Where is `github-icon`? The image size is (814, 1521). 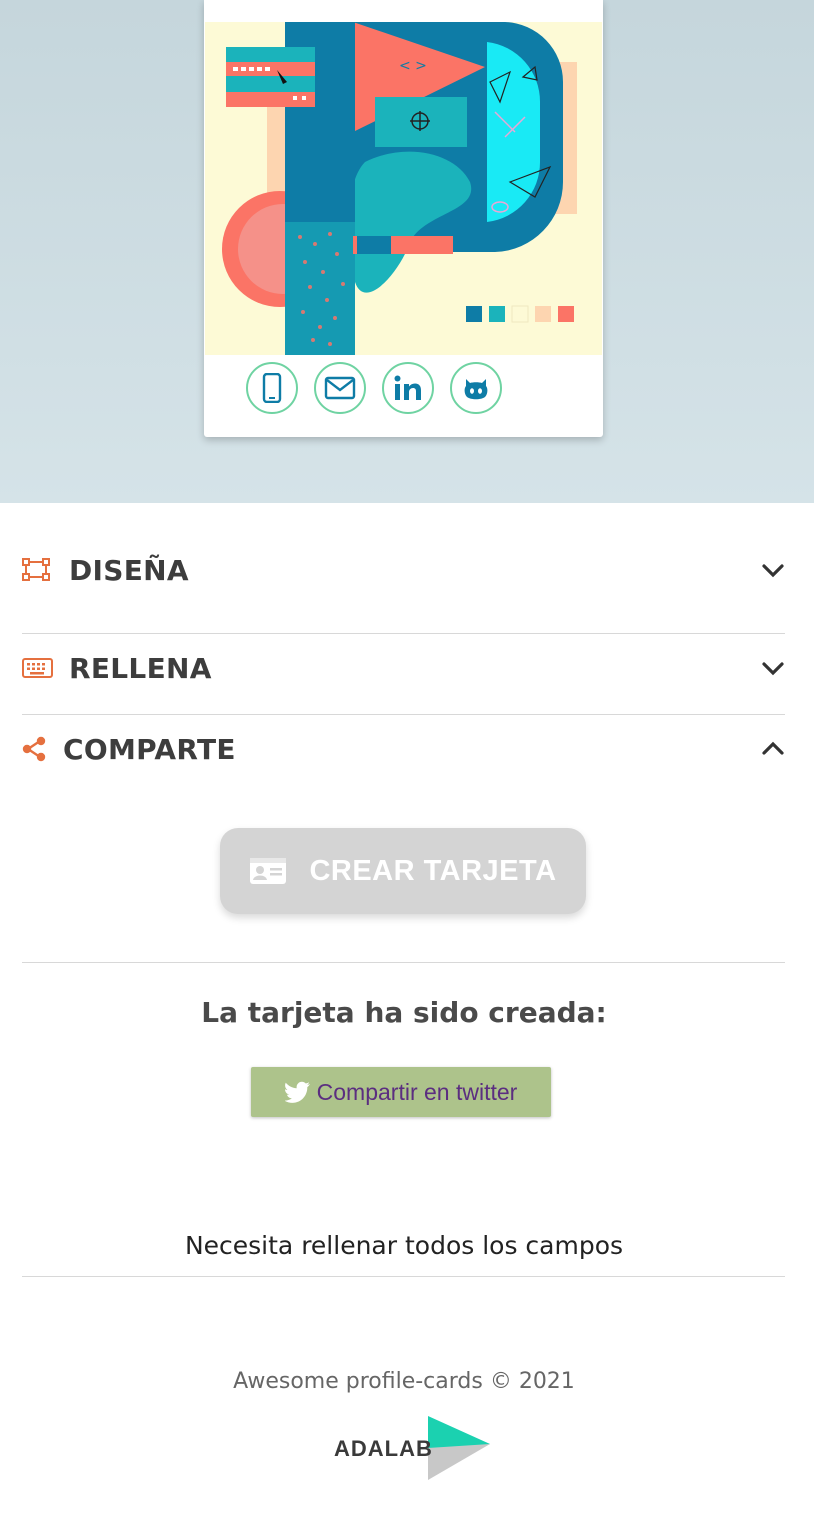
github-icon is located at coordinates (476, 389).